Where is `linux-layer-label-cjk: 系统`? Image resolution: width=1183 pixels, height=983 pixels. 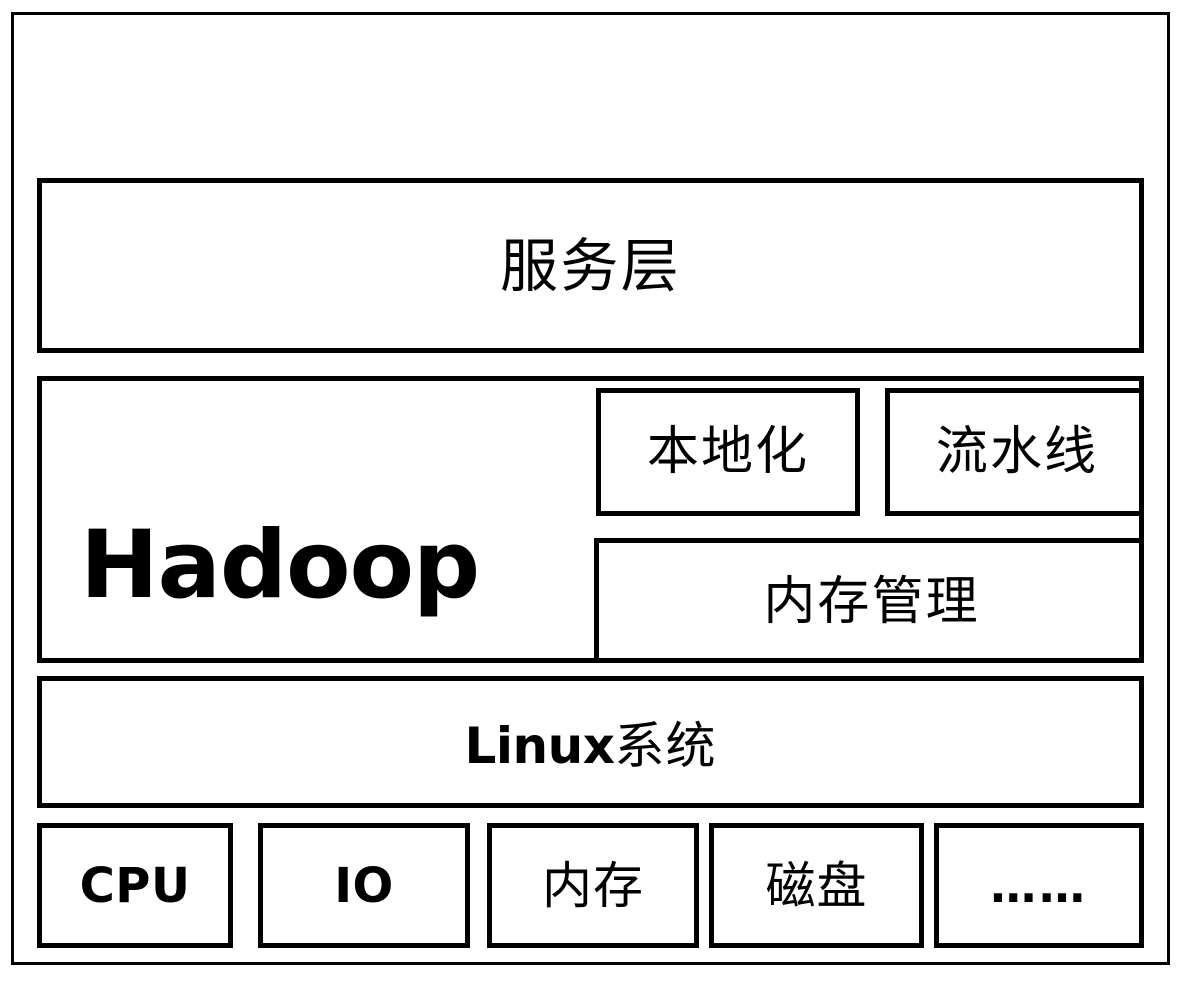 linux-layer-label-cjk: 系统 is located at coordinates (665, 746).